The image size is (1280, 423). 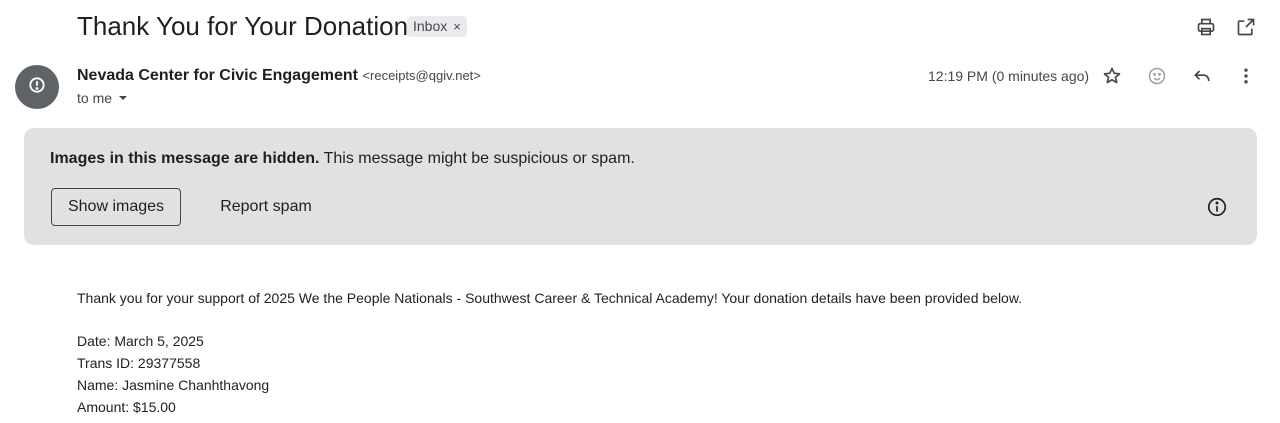 I want to click on label-text: Inbox, so click(x=430, y=26).